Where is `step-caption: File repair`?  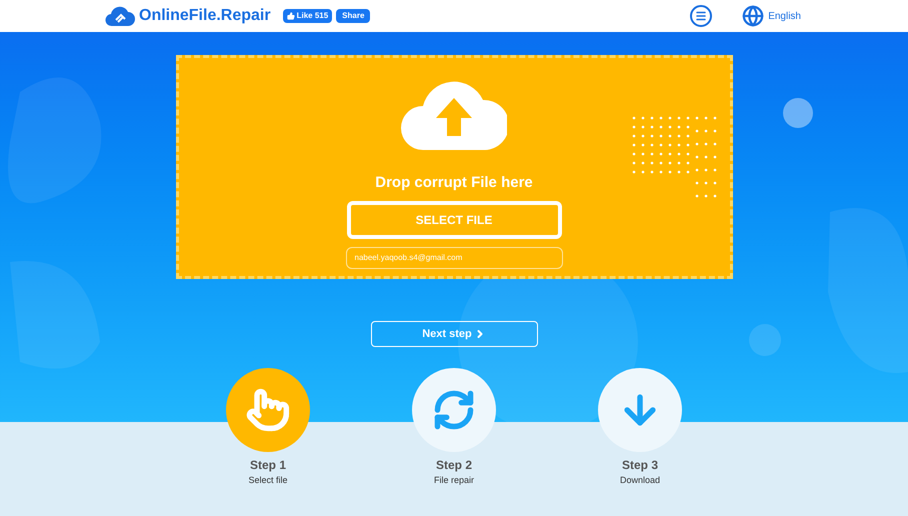
step-caption: File repair is located at coordinates (454, 480).